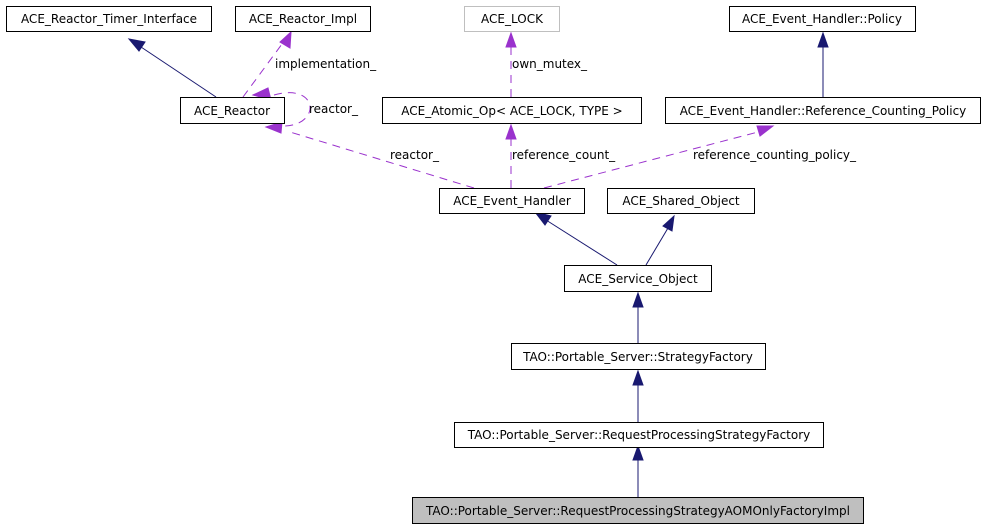 Image resolution: width=987 pixels, height=528 pixels. I want to click on node-ace-lock: ACE_LOCK, so click(512, 19).